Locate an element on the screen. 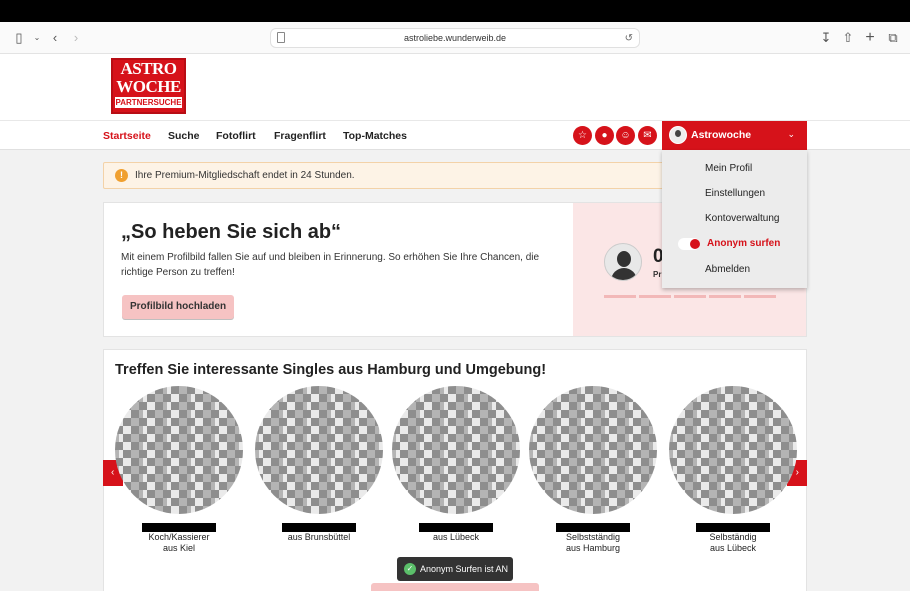  visitors-icon: ● is located at coordinates (604, 135).